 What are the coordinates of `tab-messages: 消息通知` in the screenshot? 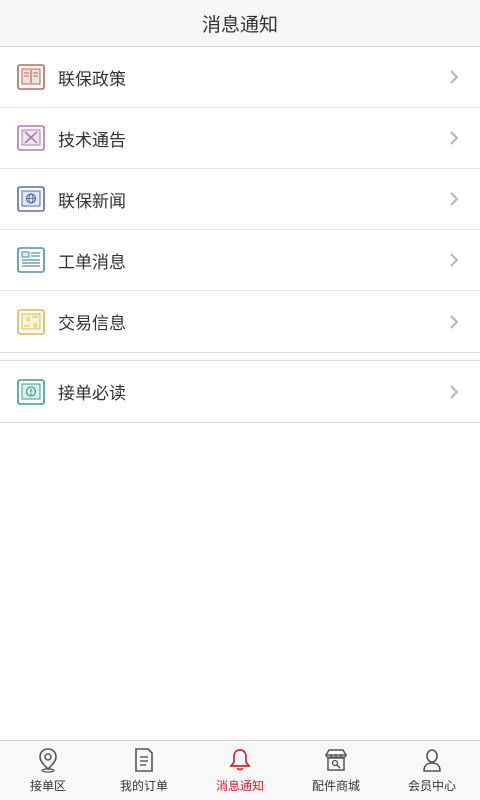 It's located at (240, 770).